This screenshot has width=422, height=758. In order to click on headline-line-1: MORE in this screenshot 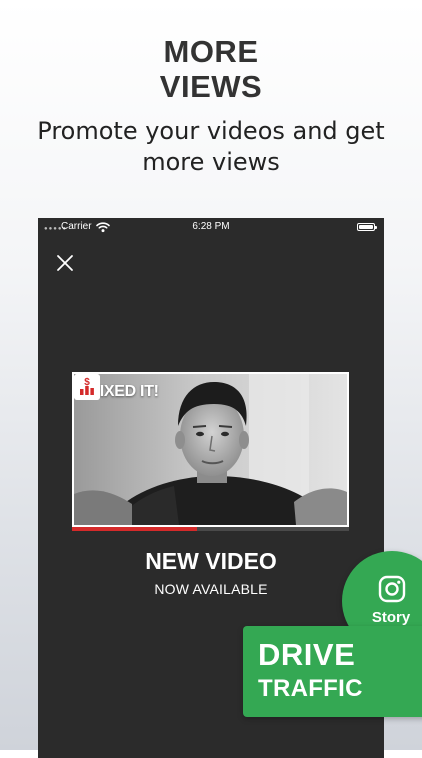, I will do `click(211, 51)`.